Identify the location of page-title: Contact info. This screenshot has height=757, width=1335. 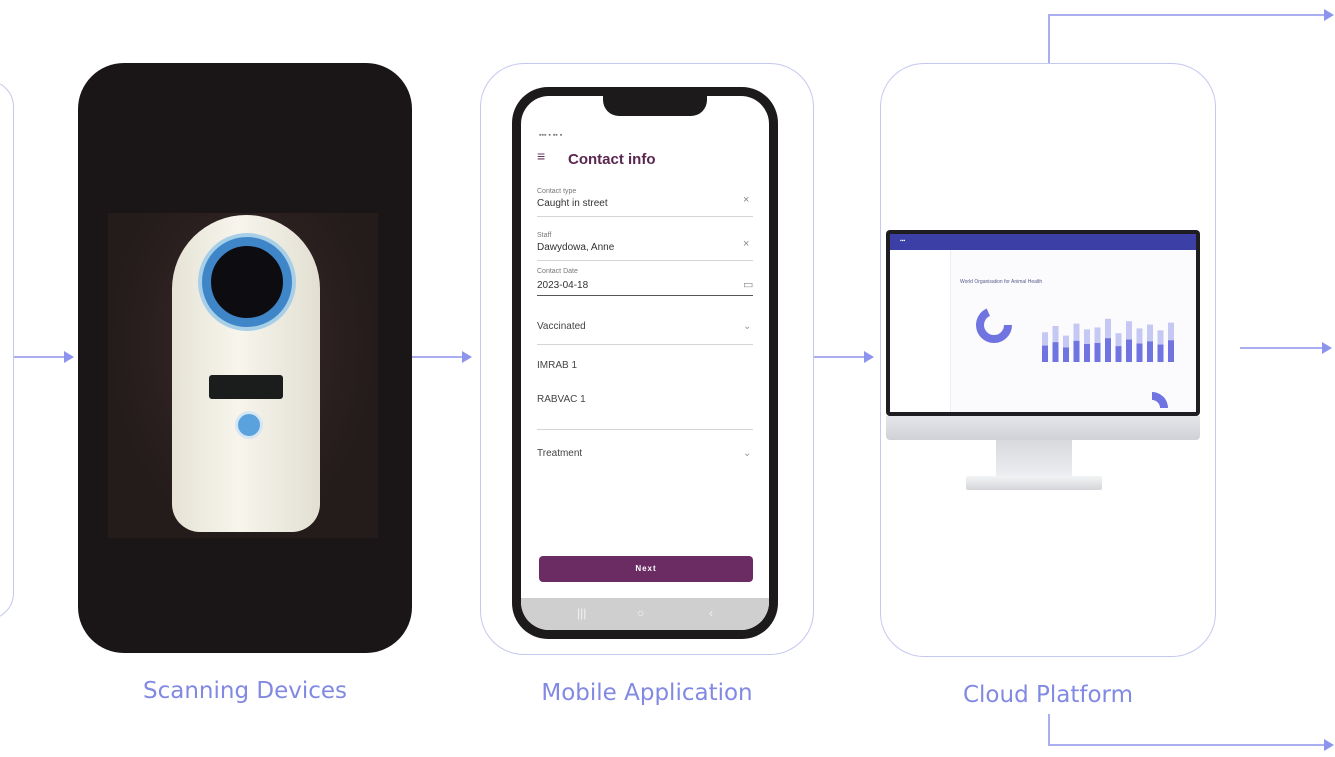
(612, 159).